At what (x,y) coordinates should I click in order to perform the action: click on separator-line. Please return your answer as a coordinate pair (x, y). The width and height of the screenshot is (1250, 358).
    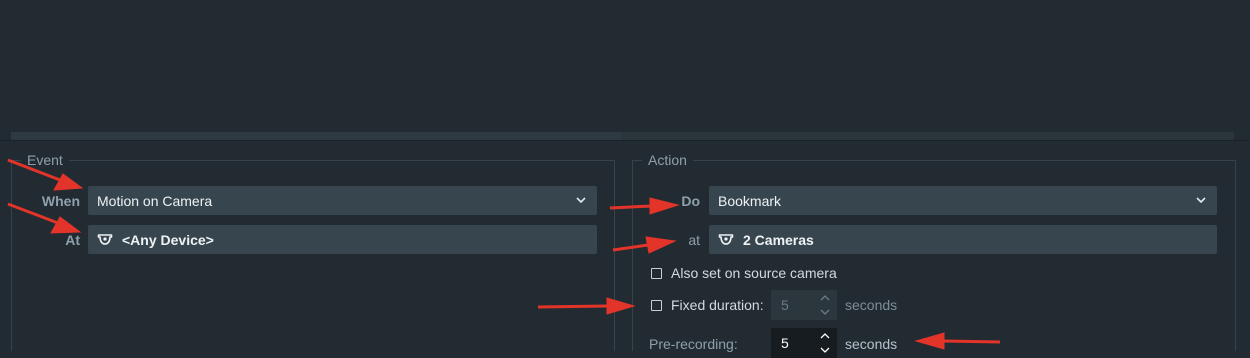
    Looking at the image, I should click on (625, 140).